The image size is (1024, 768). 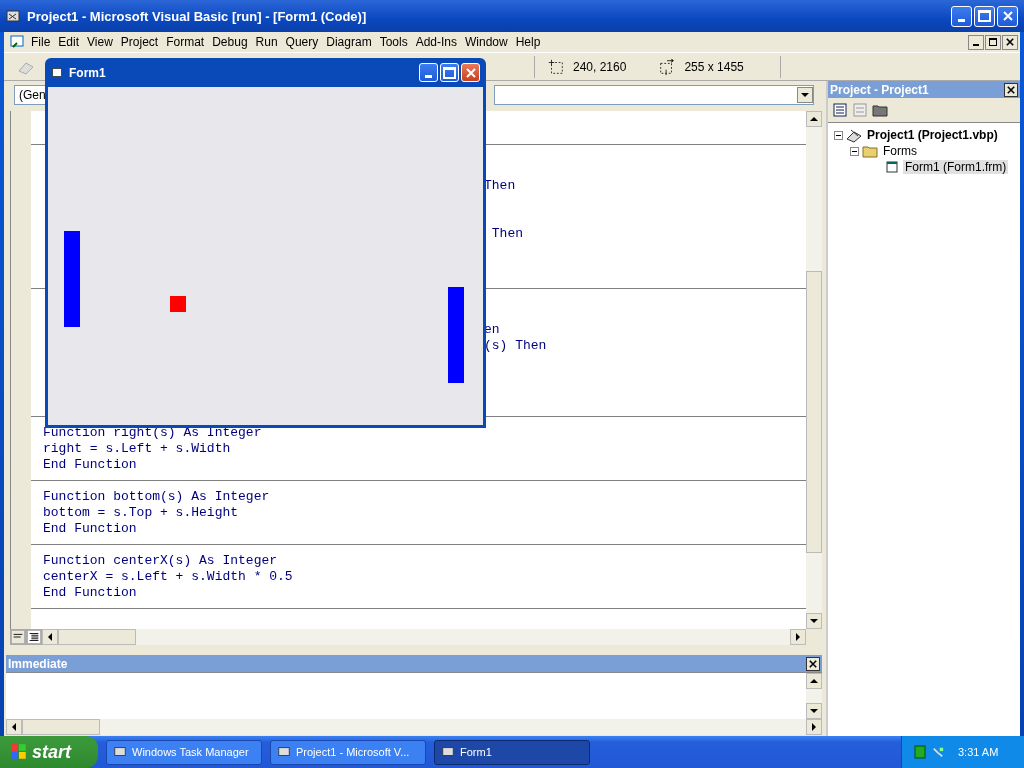 What do you see at coordinates (17, 42) in the screenshot?
I see `document-icon` at bounding box center [17, 42].